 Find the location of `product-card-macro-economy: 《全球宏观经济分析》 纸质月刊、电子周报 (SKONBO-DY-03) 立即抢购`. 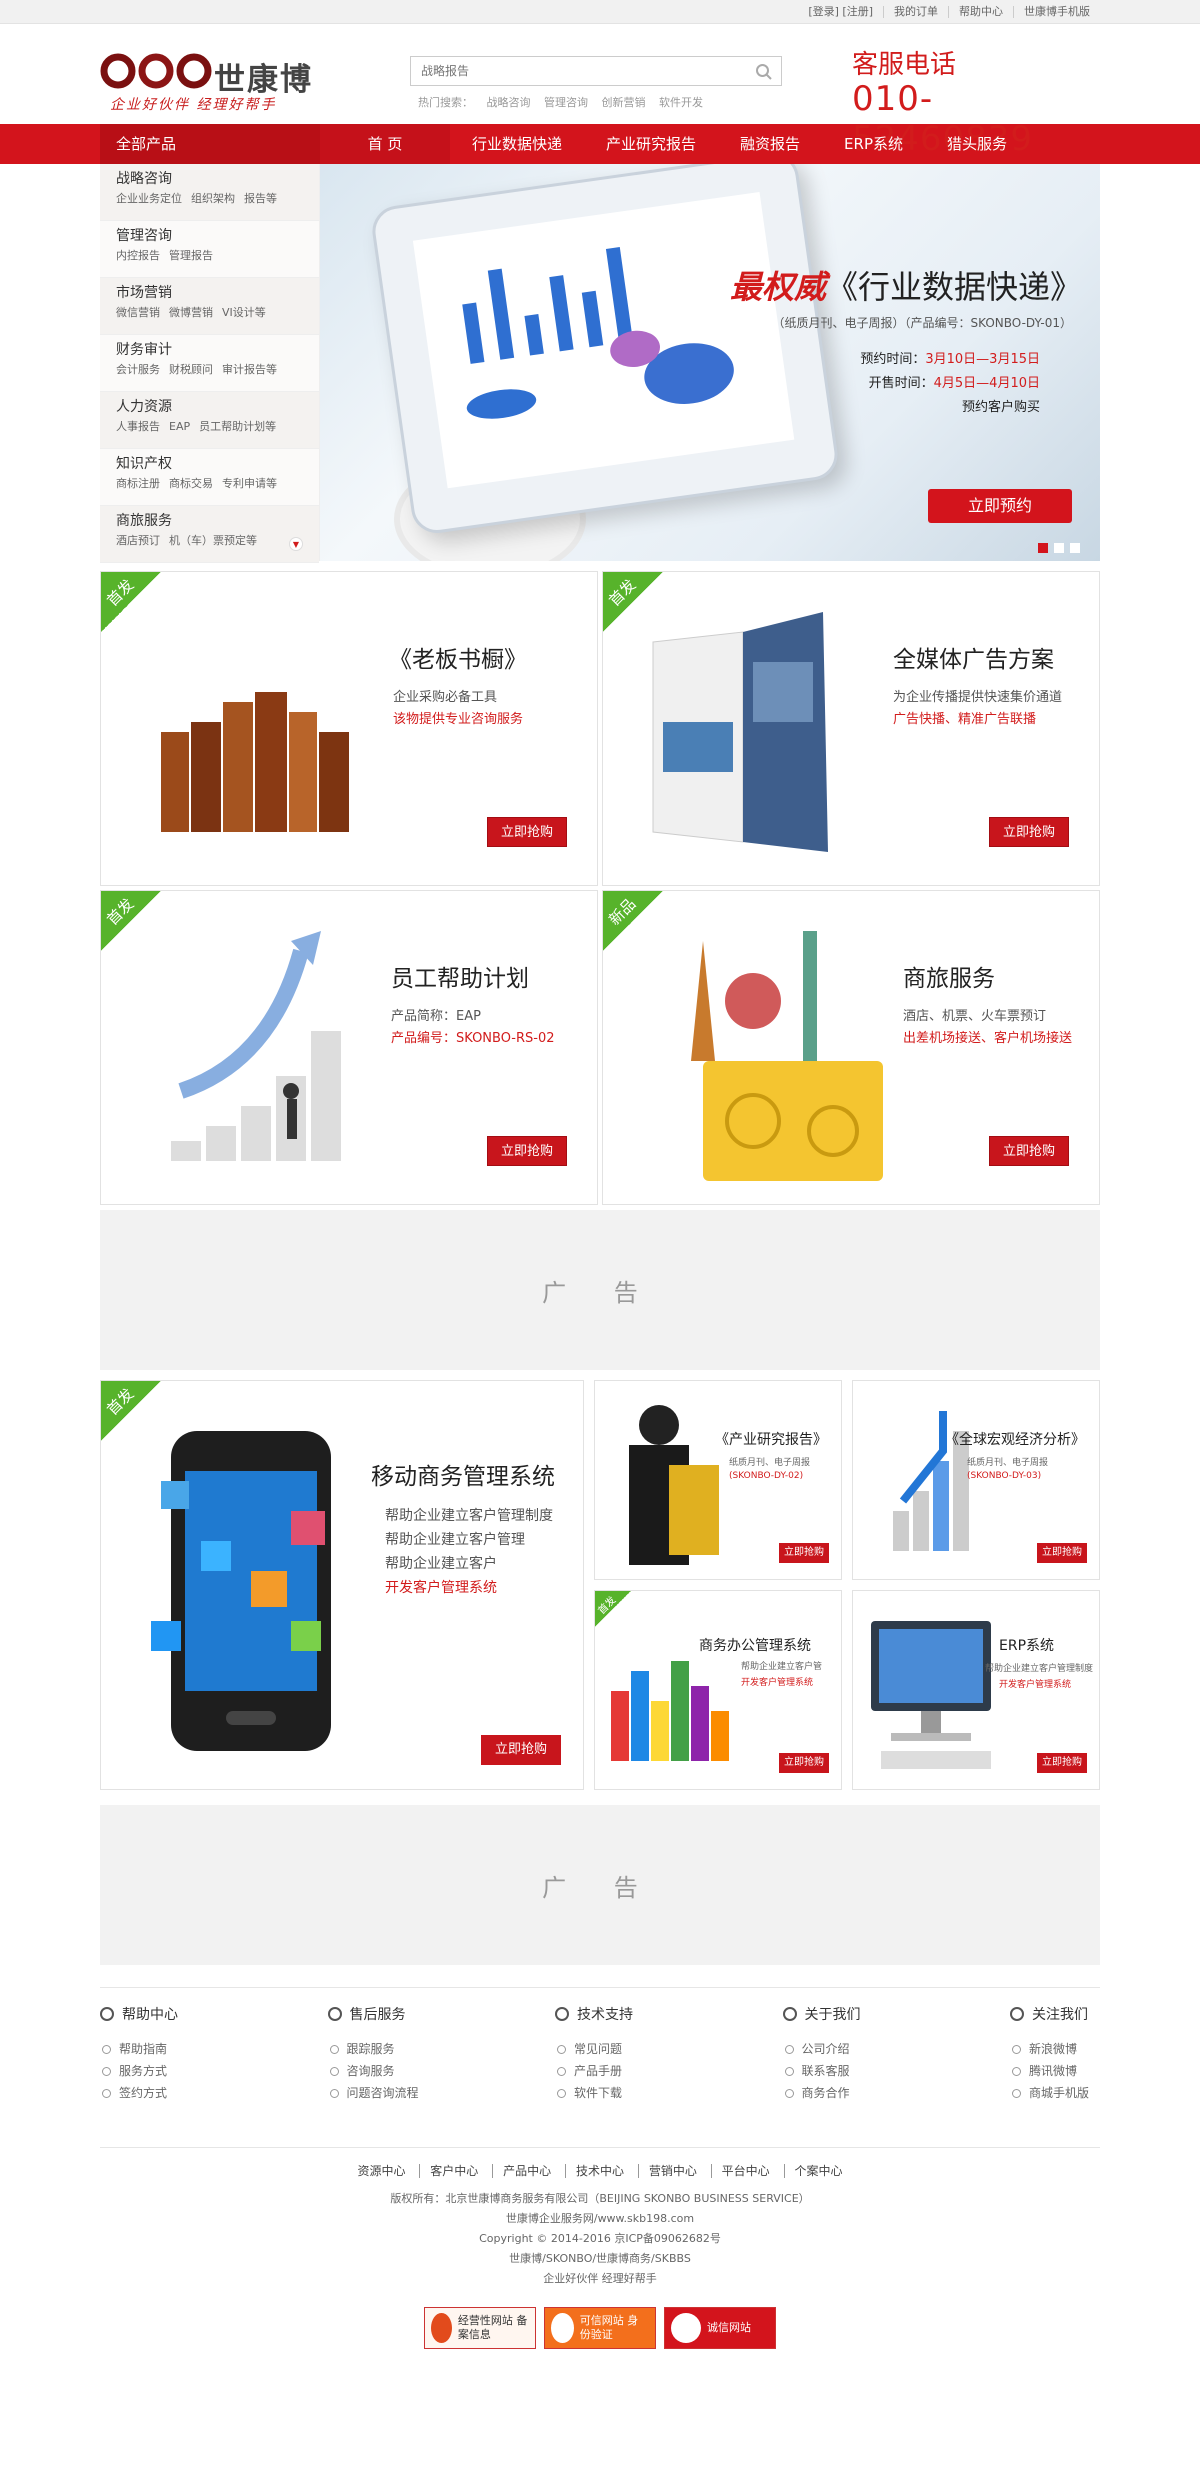

product-card-macro-economy: 《全球宏观经济分析》 纸质月刊、电子周报 (SKONBO-DY-03) 立即抢购 is located at coordinates (976, 1480).